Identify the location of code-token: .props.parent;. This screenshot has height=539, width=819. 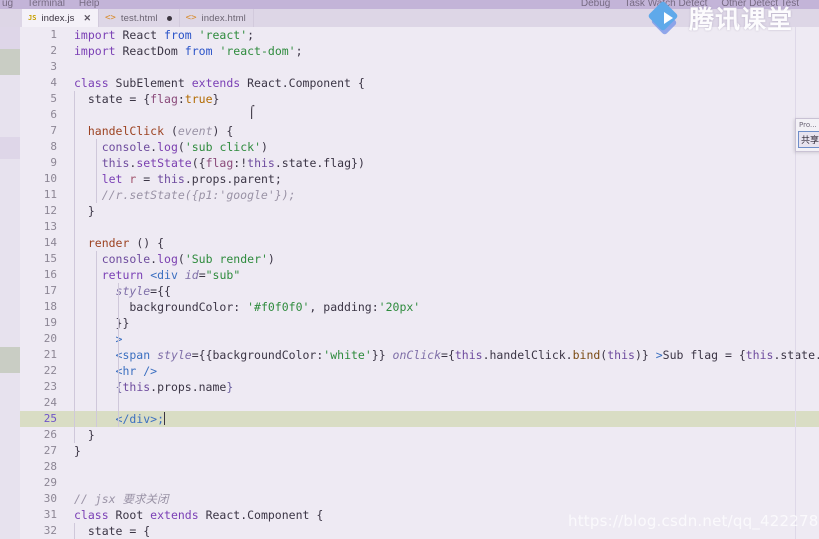
(233, 179).